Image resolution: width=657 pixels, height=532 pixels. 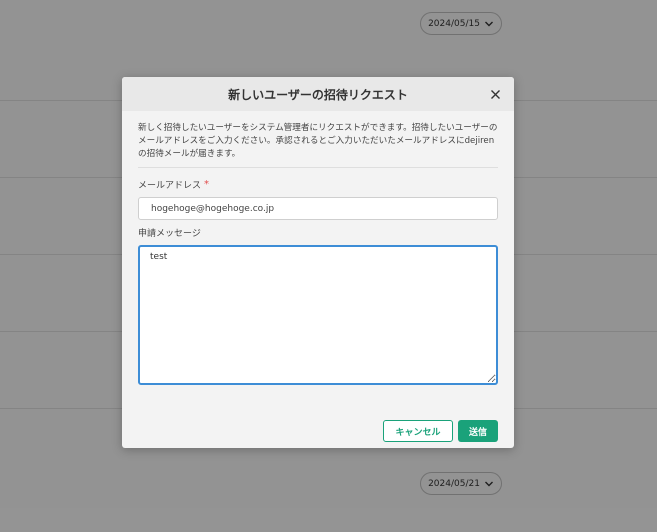 I want to click on modal-footer: キャンセル 送信, so click(x=440, y=431).